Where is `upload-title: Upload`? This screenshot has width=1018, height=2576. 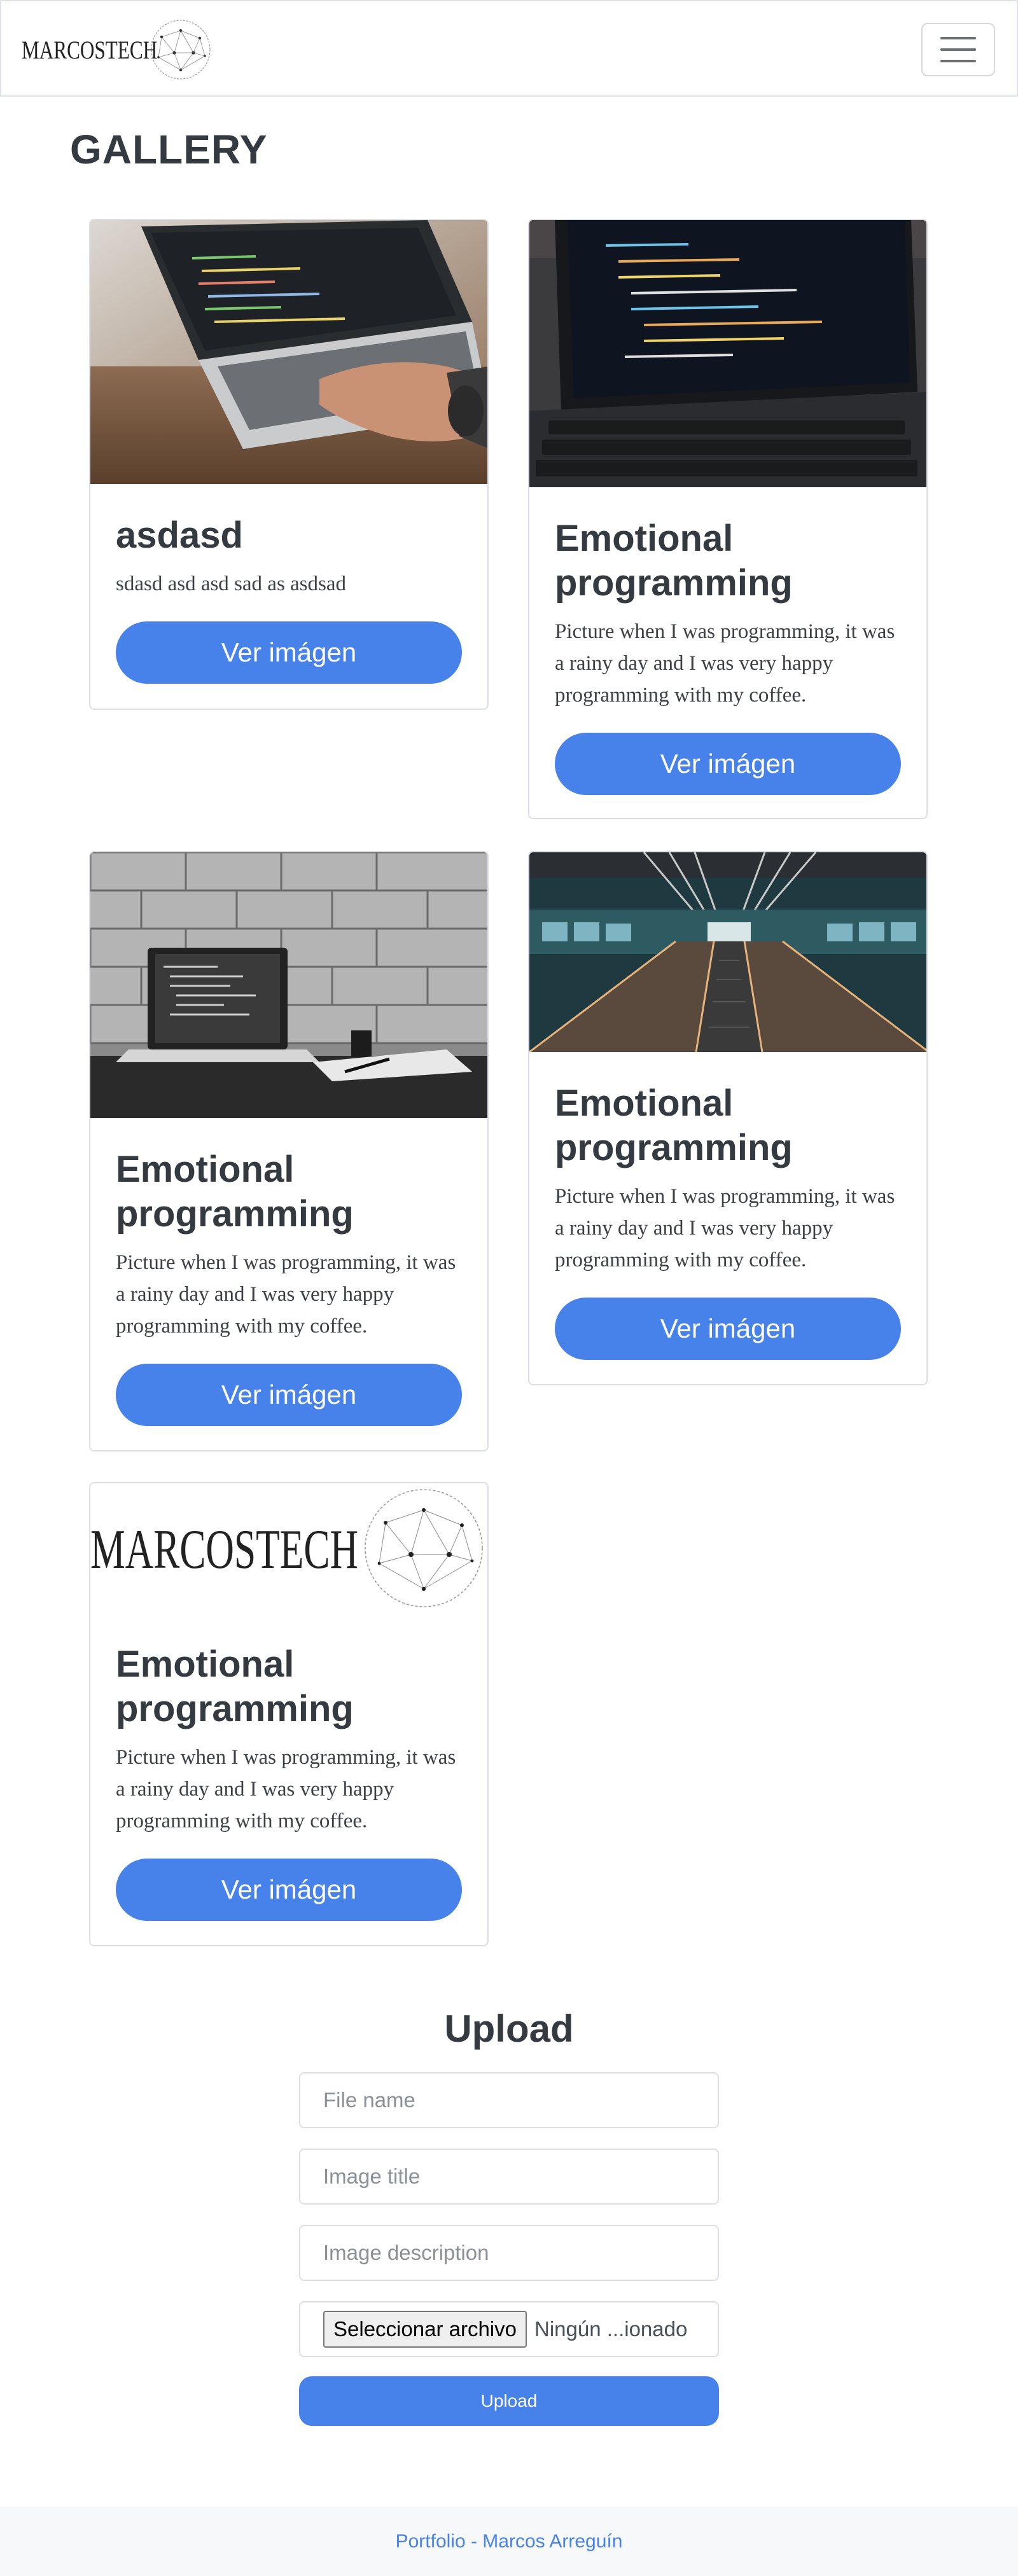
upload-title: Upload is located at coordinates (509, 2028).